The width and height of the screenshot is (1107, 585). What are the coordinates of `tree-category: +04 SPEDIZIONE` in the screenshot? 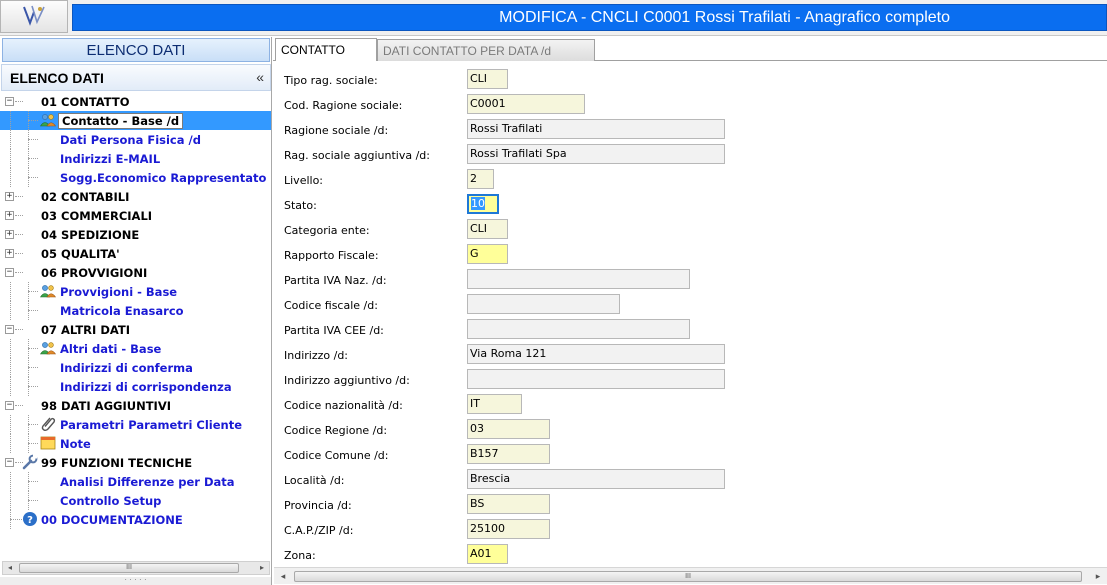 It's located at (135, 234).